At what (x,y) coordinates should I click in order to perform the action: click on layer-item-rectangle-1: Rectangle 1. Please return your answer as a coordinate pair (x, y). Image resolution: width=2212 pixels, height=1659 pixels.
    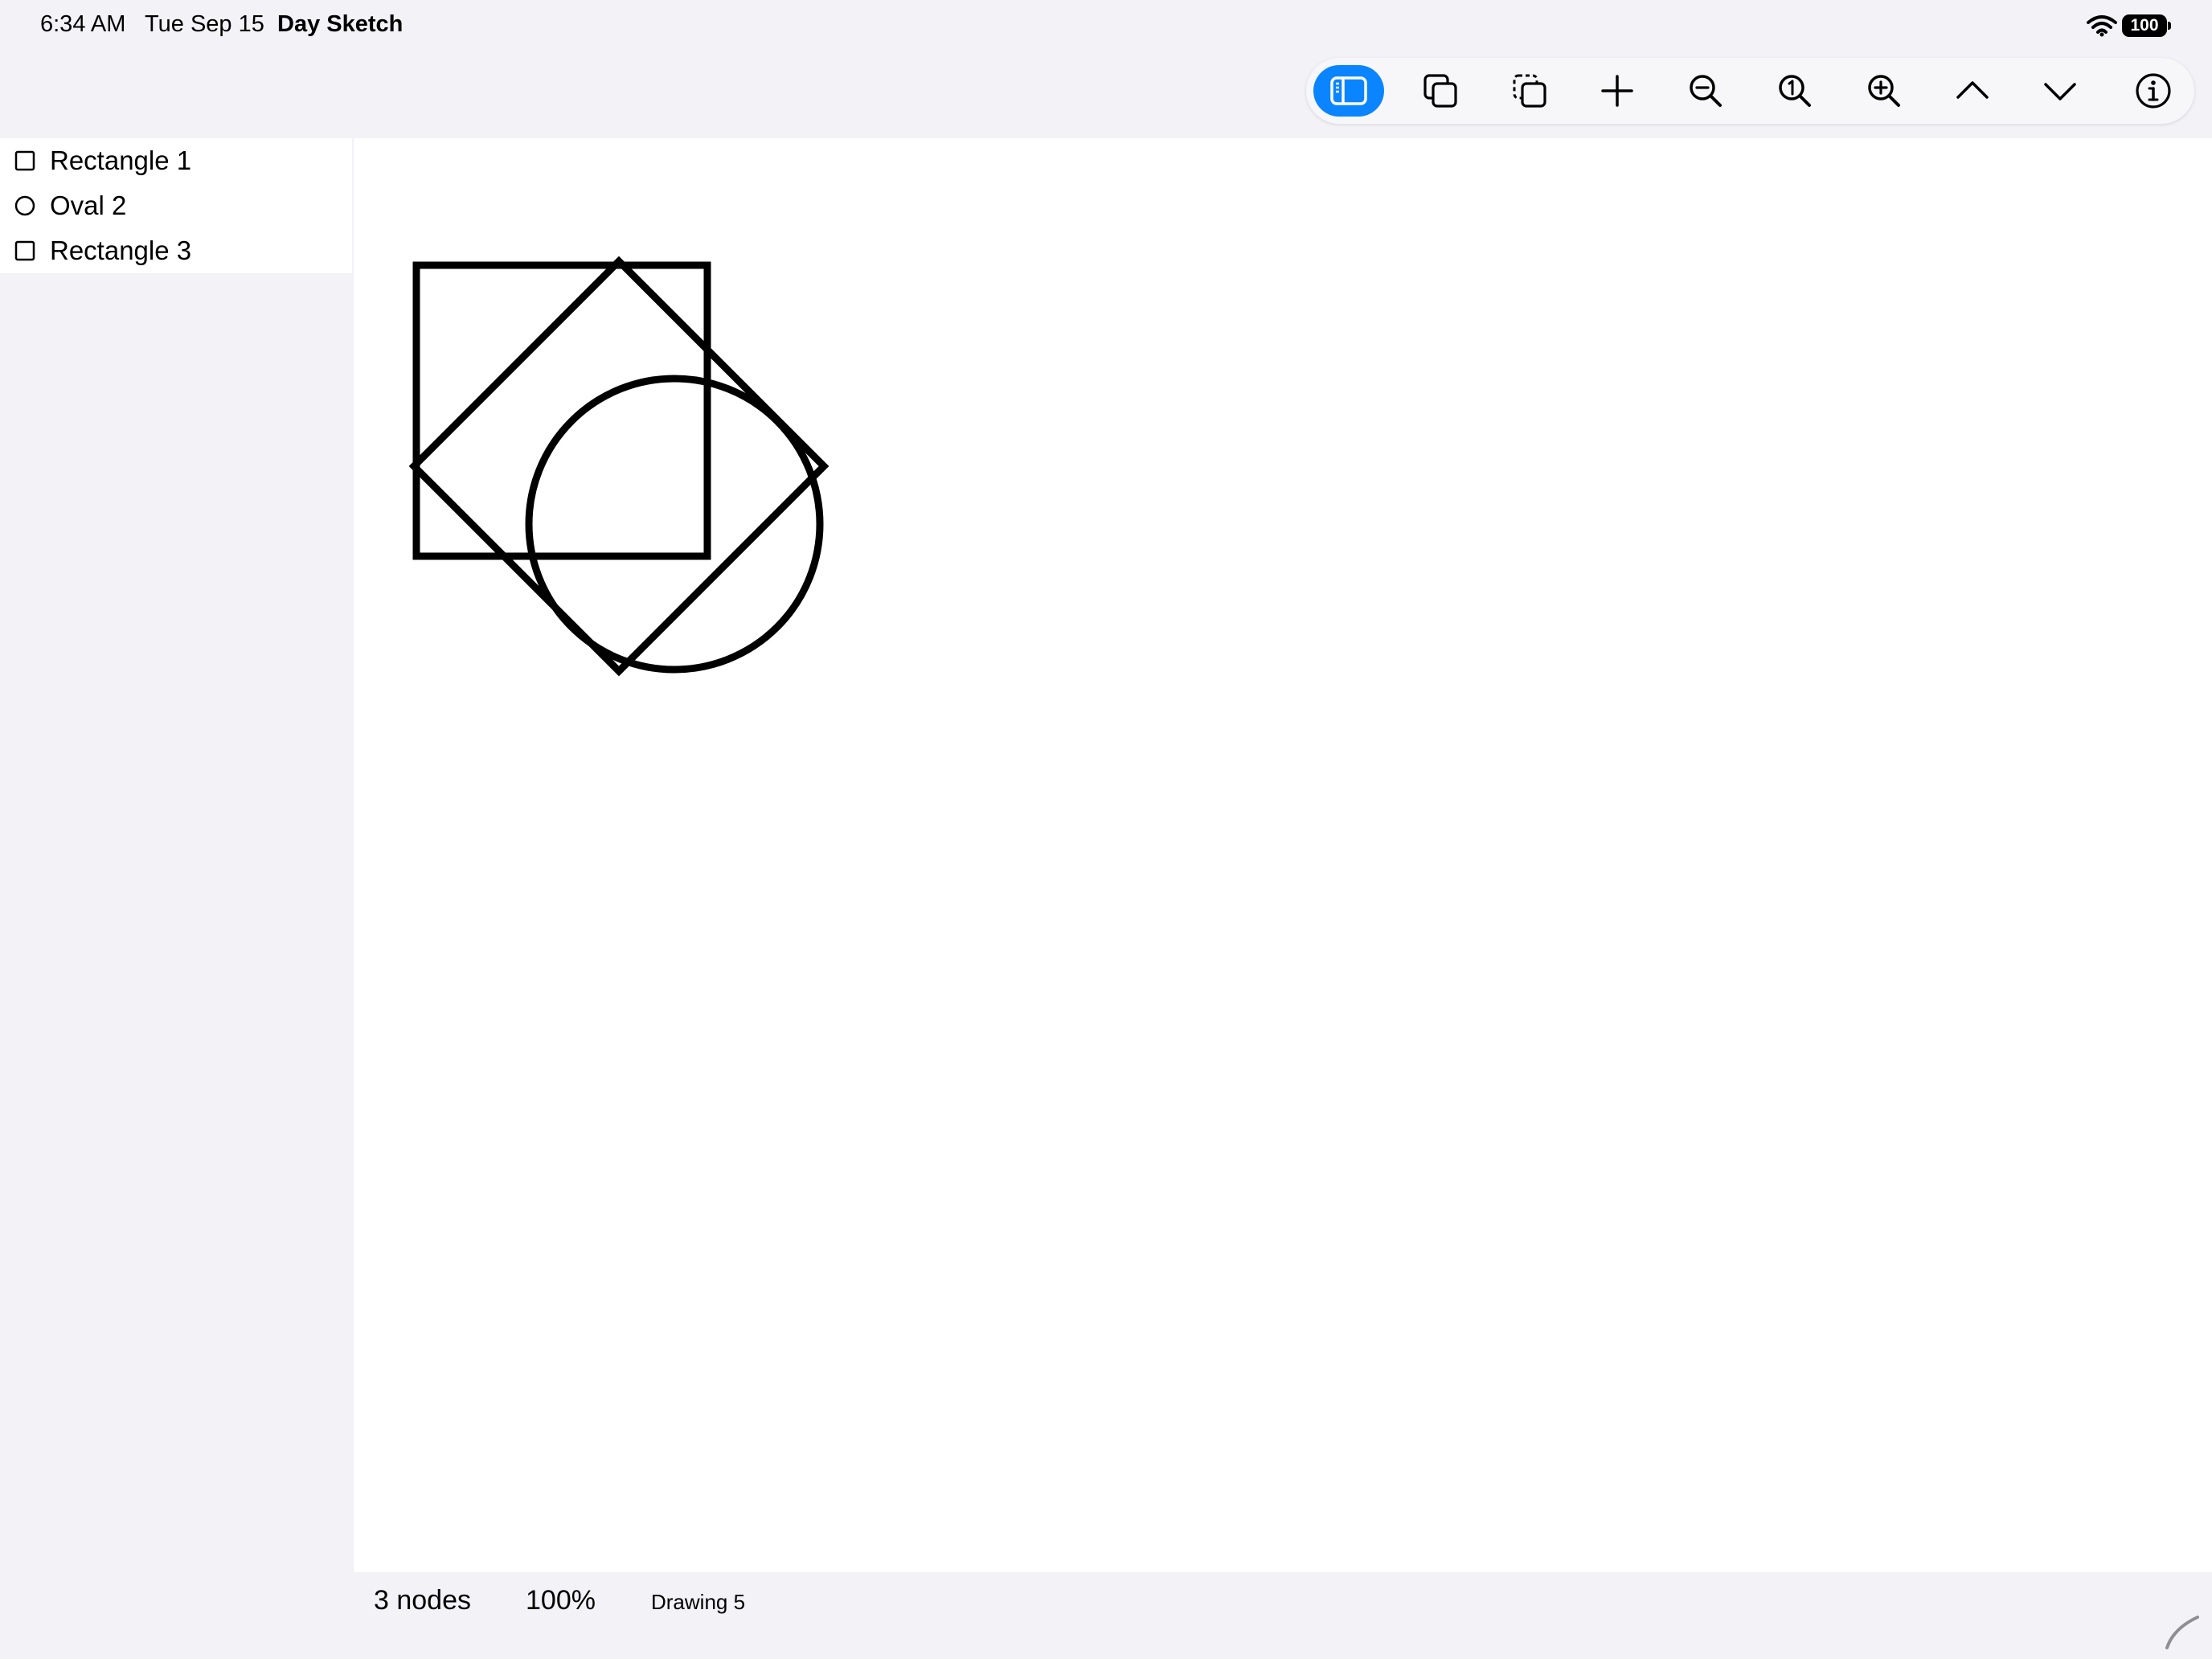
    Looking at the image, I should click on (176, 160).